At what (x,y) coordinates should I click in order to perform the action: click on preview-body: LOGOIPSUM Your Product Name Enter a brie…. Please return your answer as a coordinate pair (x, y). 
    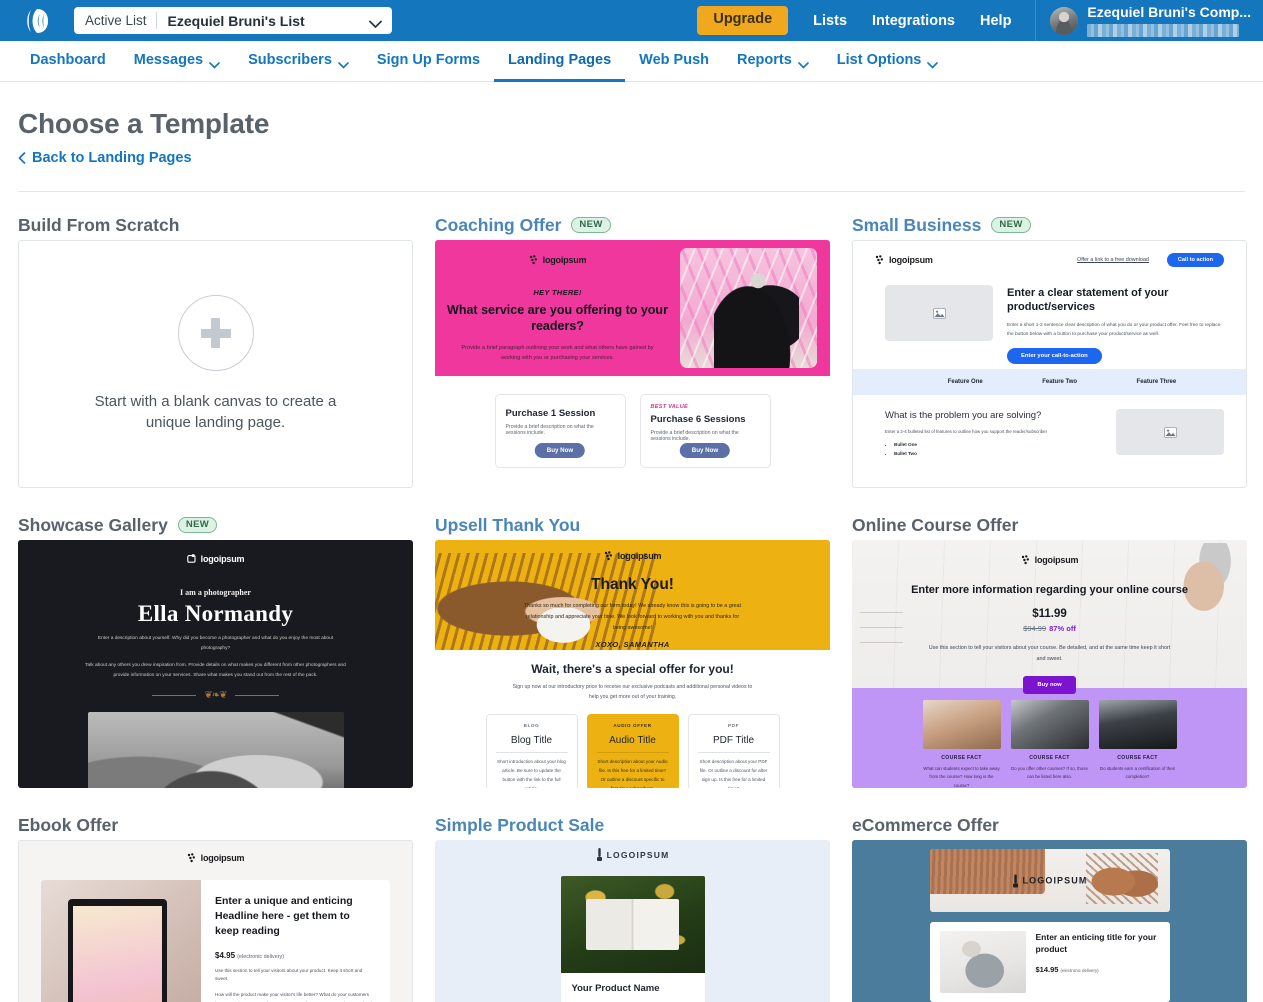
    Looking at the image, I should click on (632, 921).